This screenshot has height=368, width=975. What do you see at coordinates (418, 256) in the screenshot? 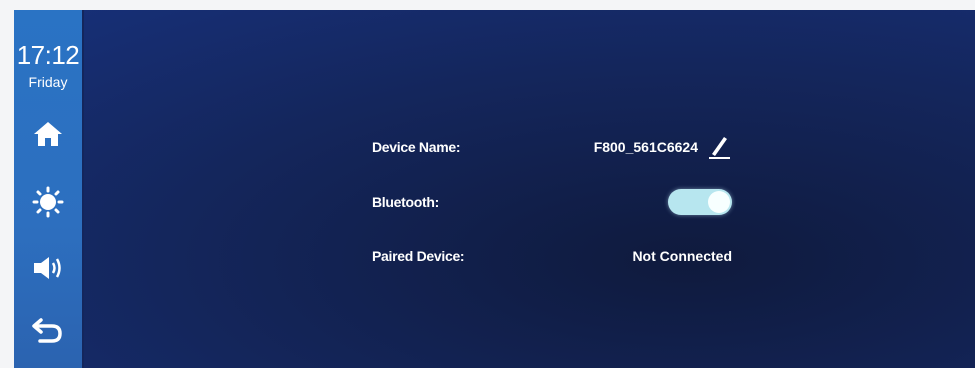
I see `paired-device-label: Paired Device:` at bounding box center [418, 256].